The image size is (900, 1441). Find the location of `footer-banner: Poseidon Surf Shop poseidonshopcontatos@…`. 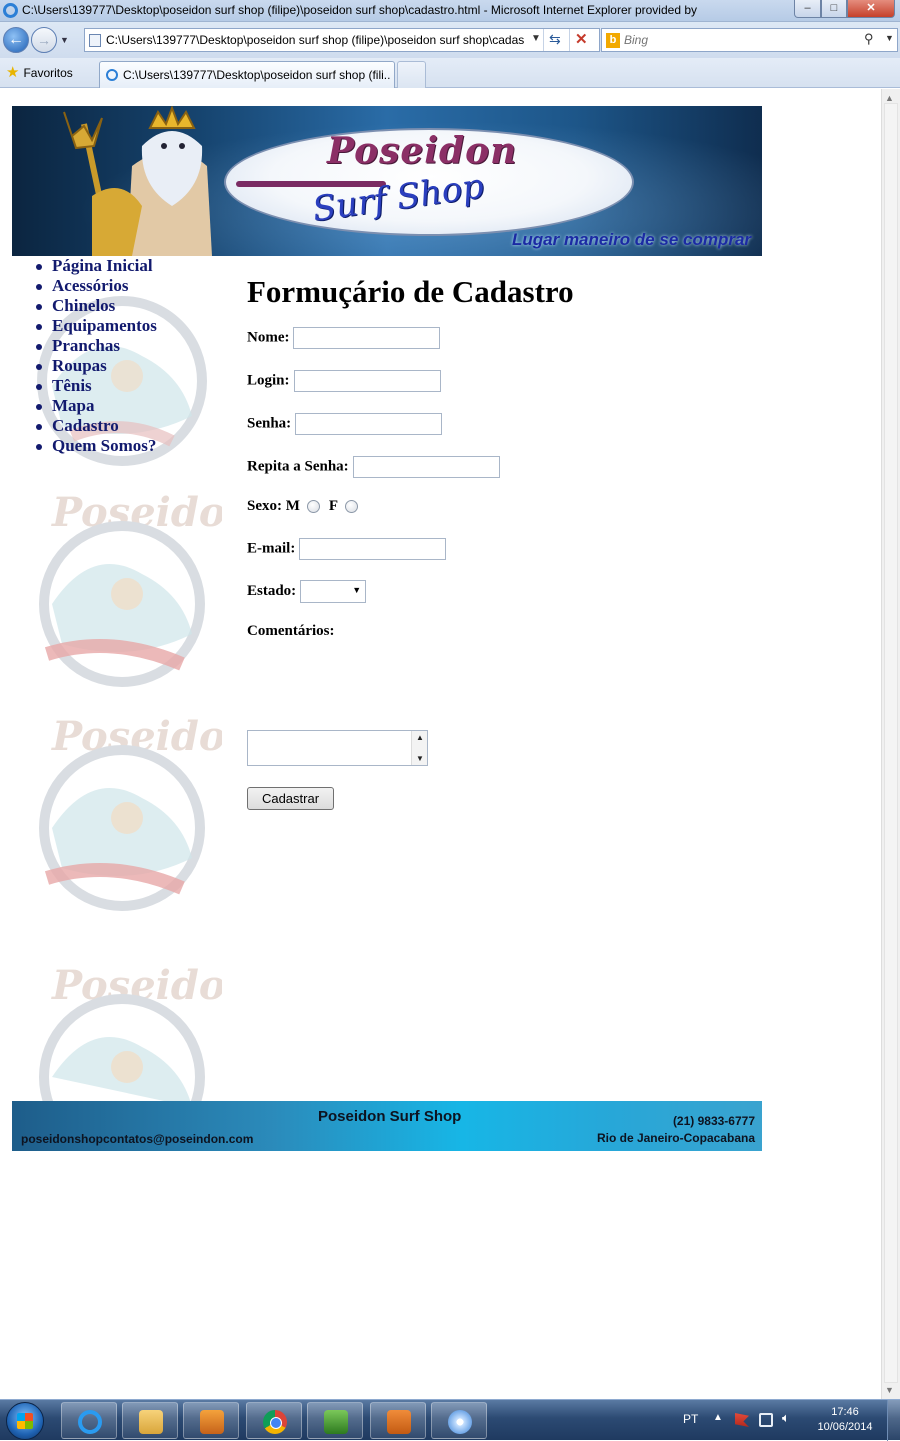

footer-banner: Poseidon Surf Shop poseidonshopcontatos@… is located at coordinates (387, 1126).